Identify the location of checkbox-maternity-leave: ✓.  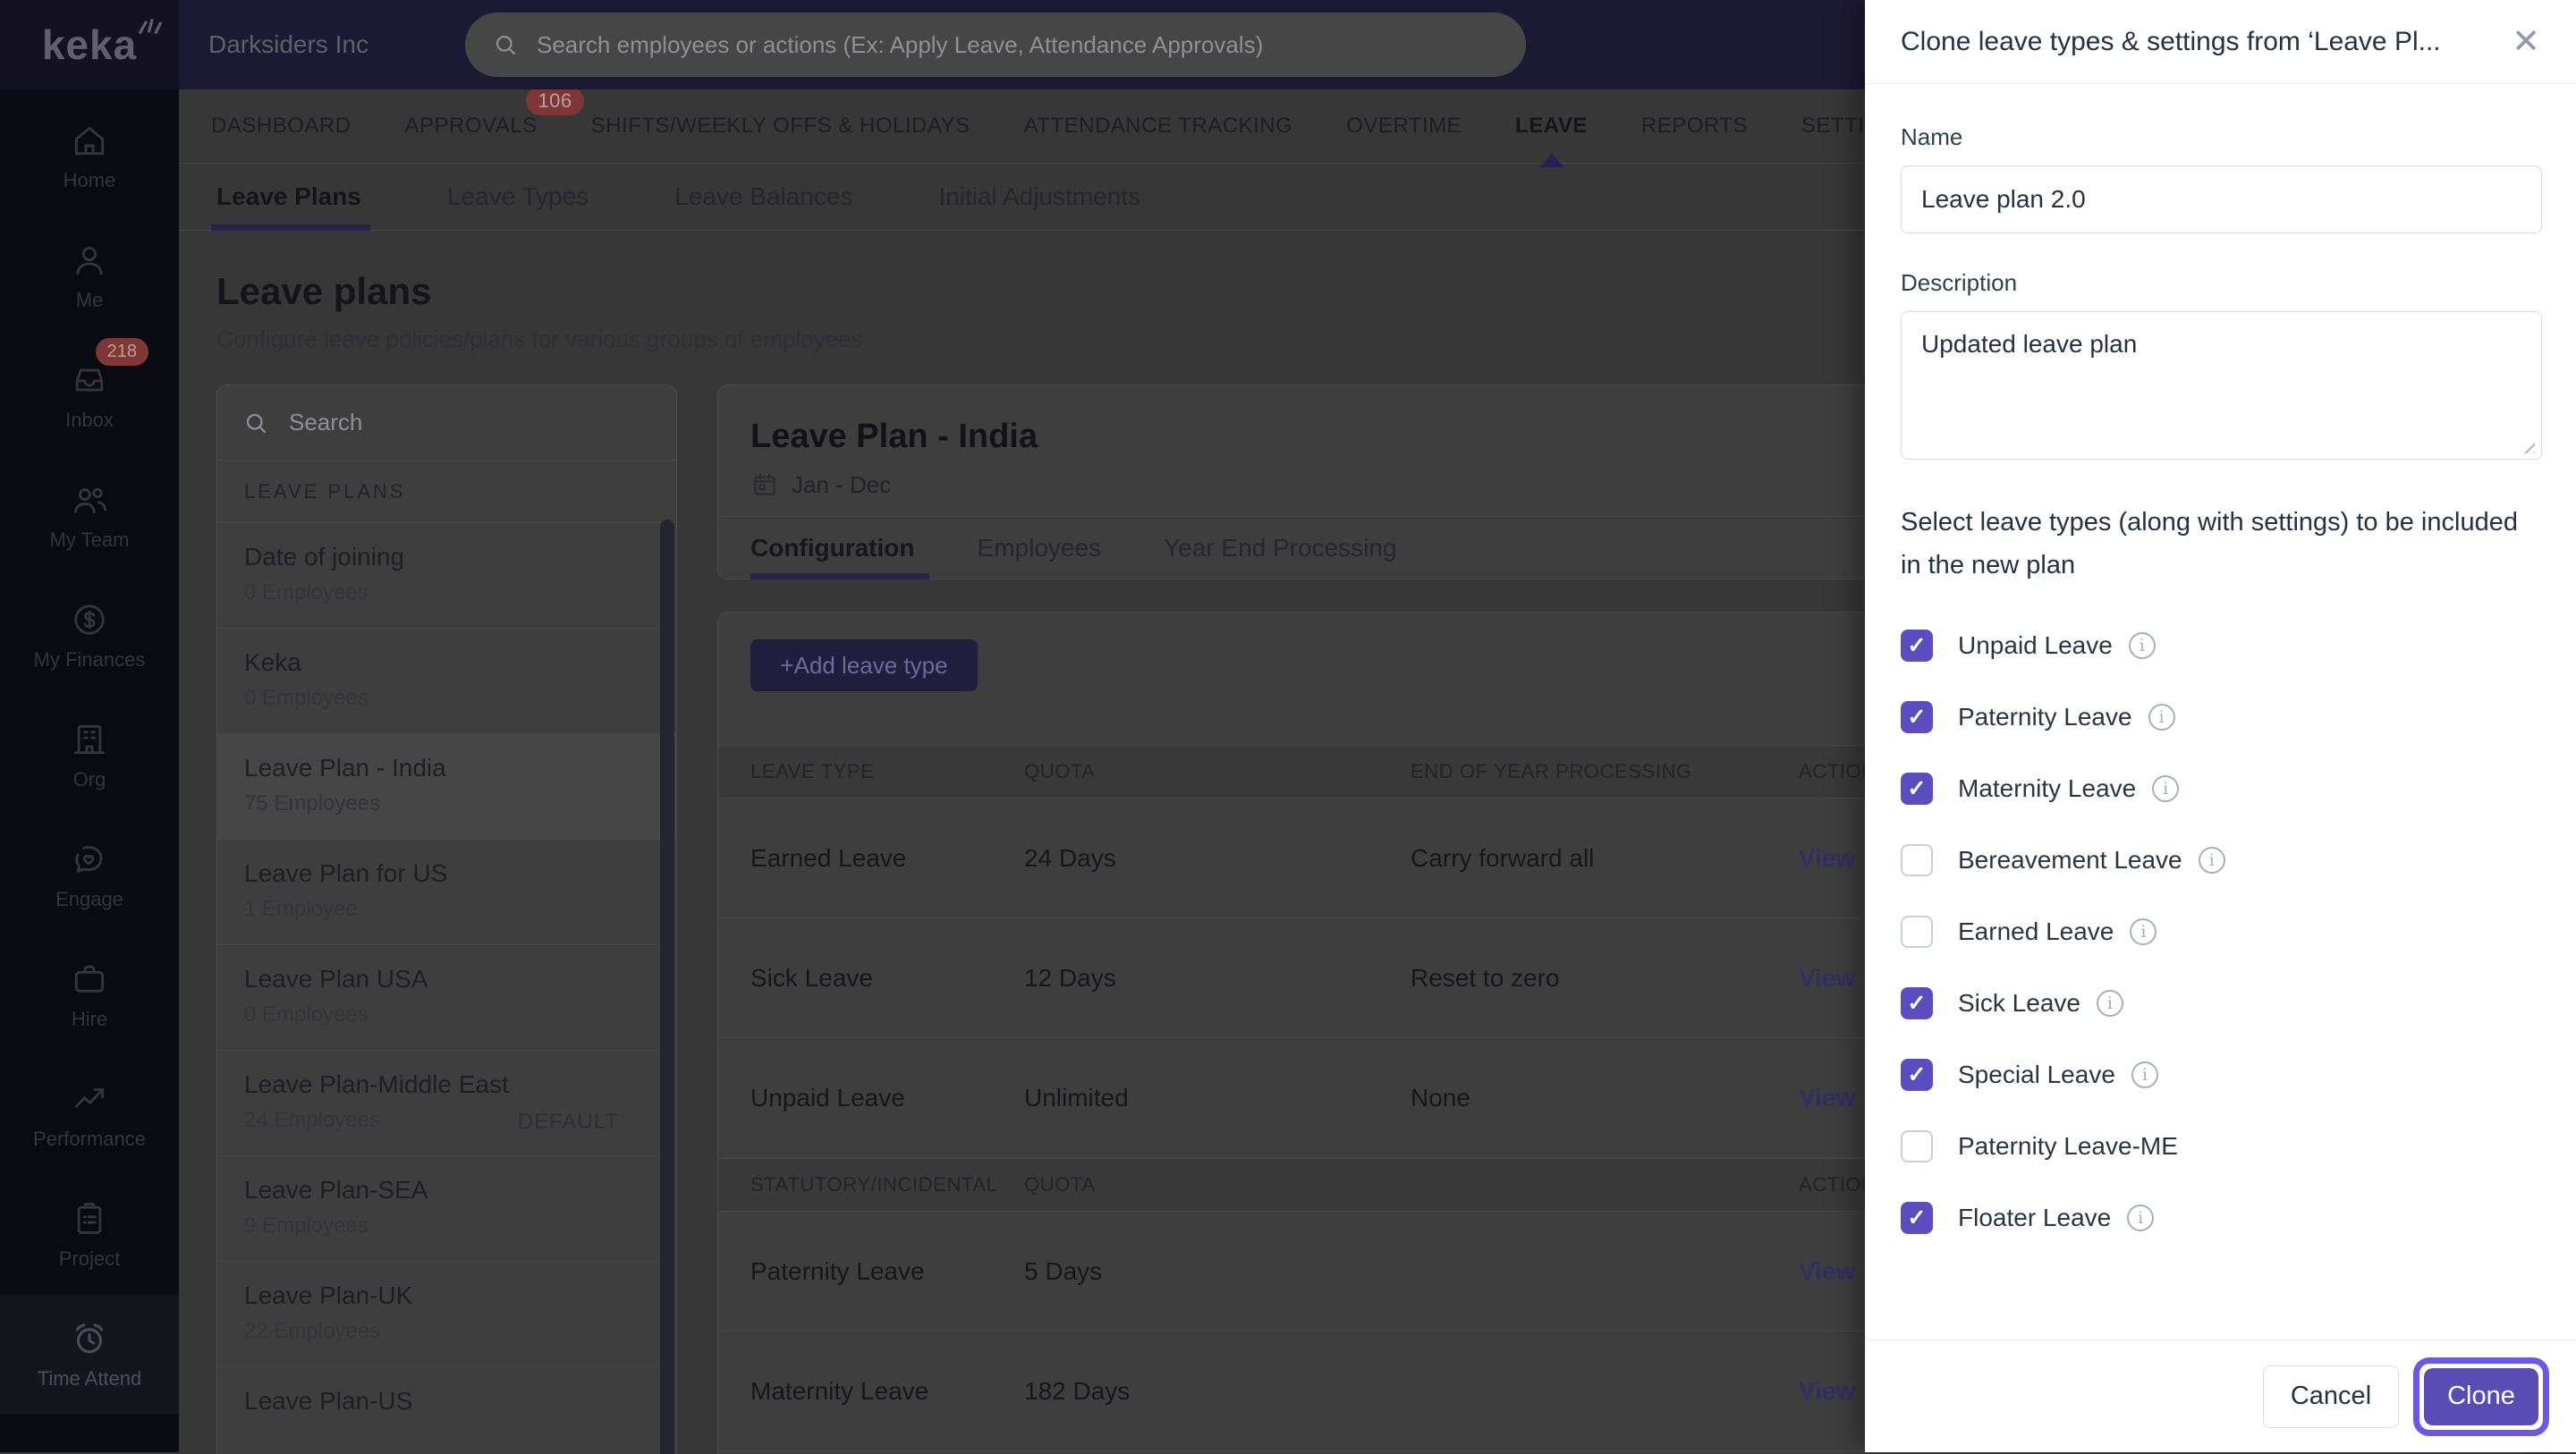
(1917, 789).